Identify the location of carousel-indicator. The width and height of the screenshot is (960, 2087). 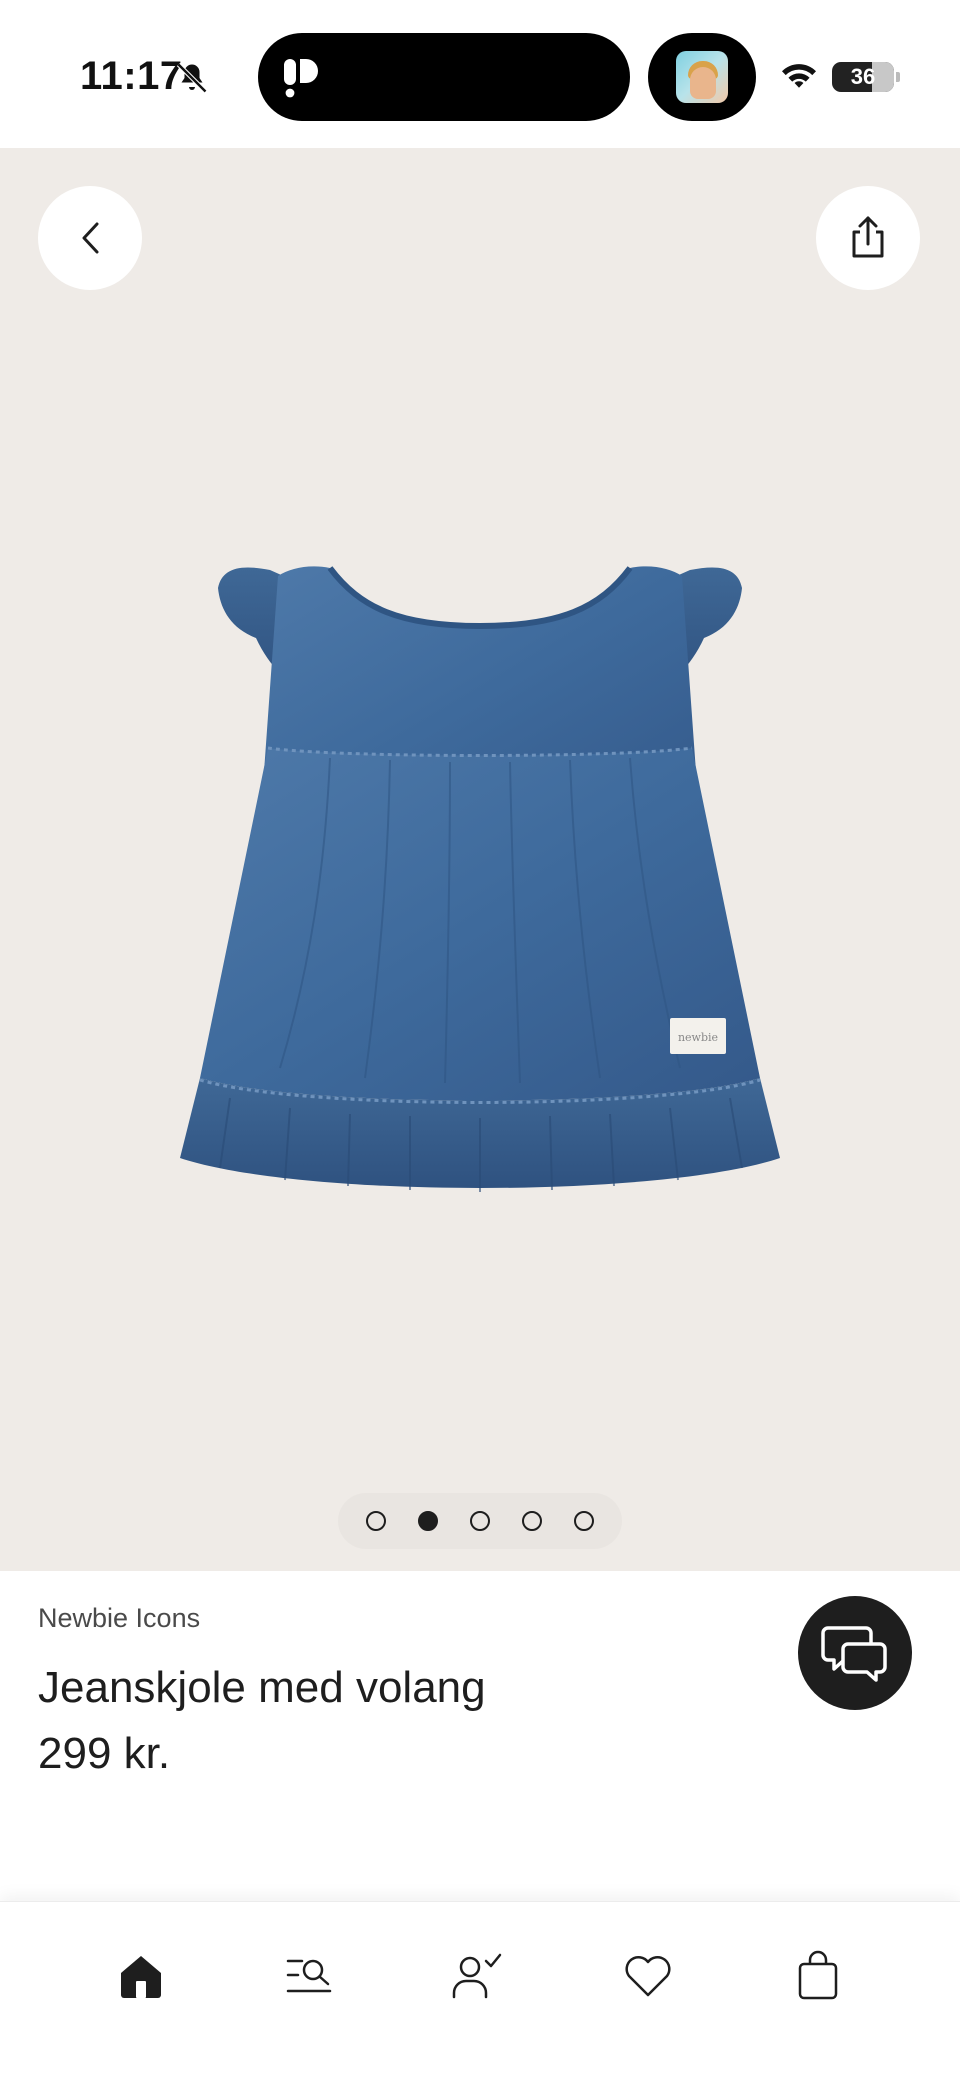
(480, 1521).